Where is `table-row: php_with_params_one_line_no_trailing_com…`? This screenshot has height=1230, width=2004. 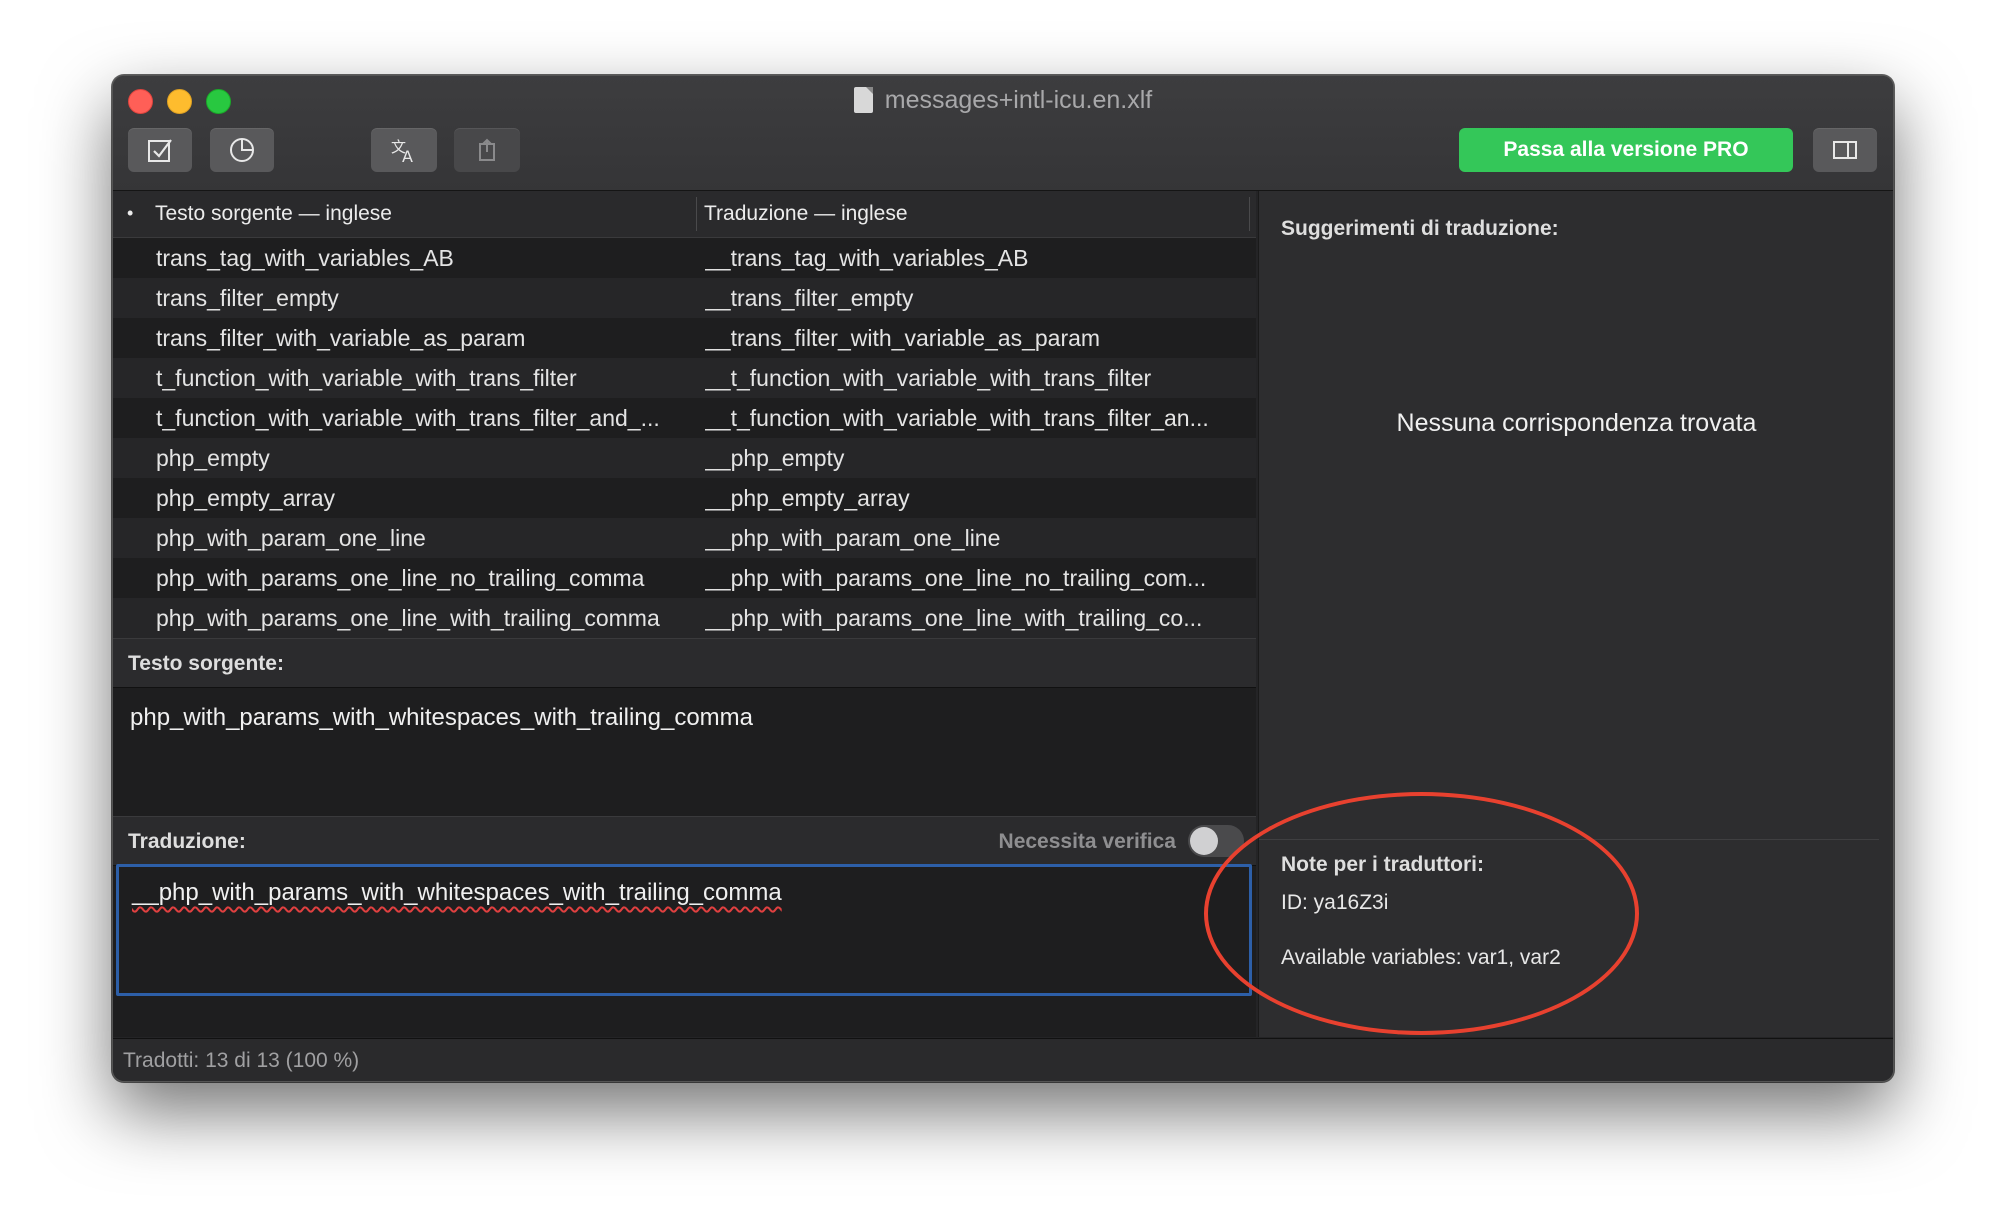 table-row: php_with_params_one_line_no_trailing_com… is located at coordinates (684, 578).